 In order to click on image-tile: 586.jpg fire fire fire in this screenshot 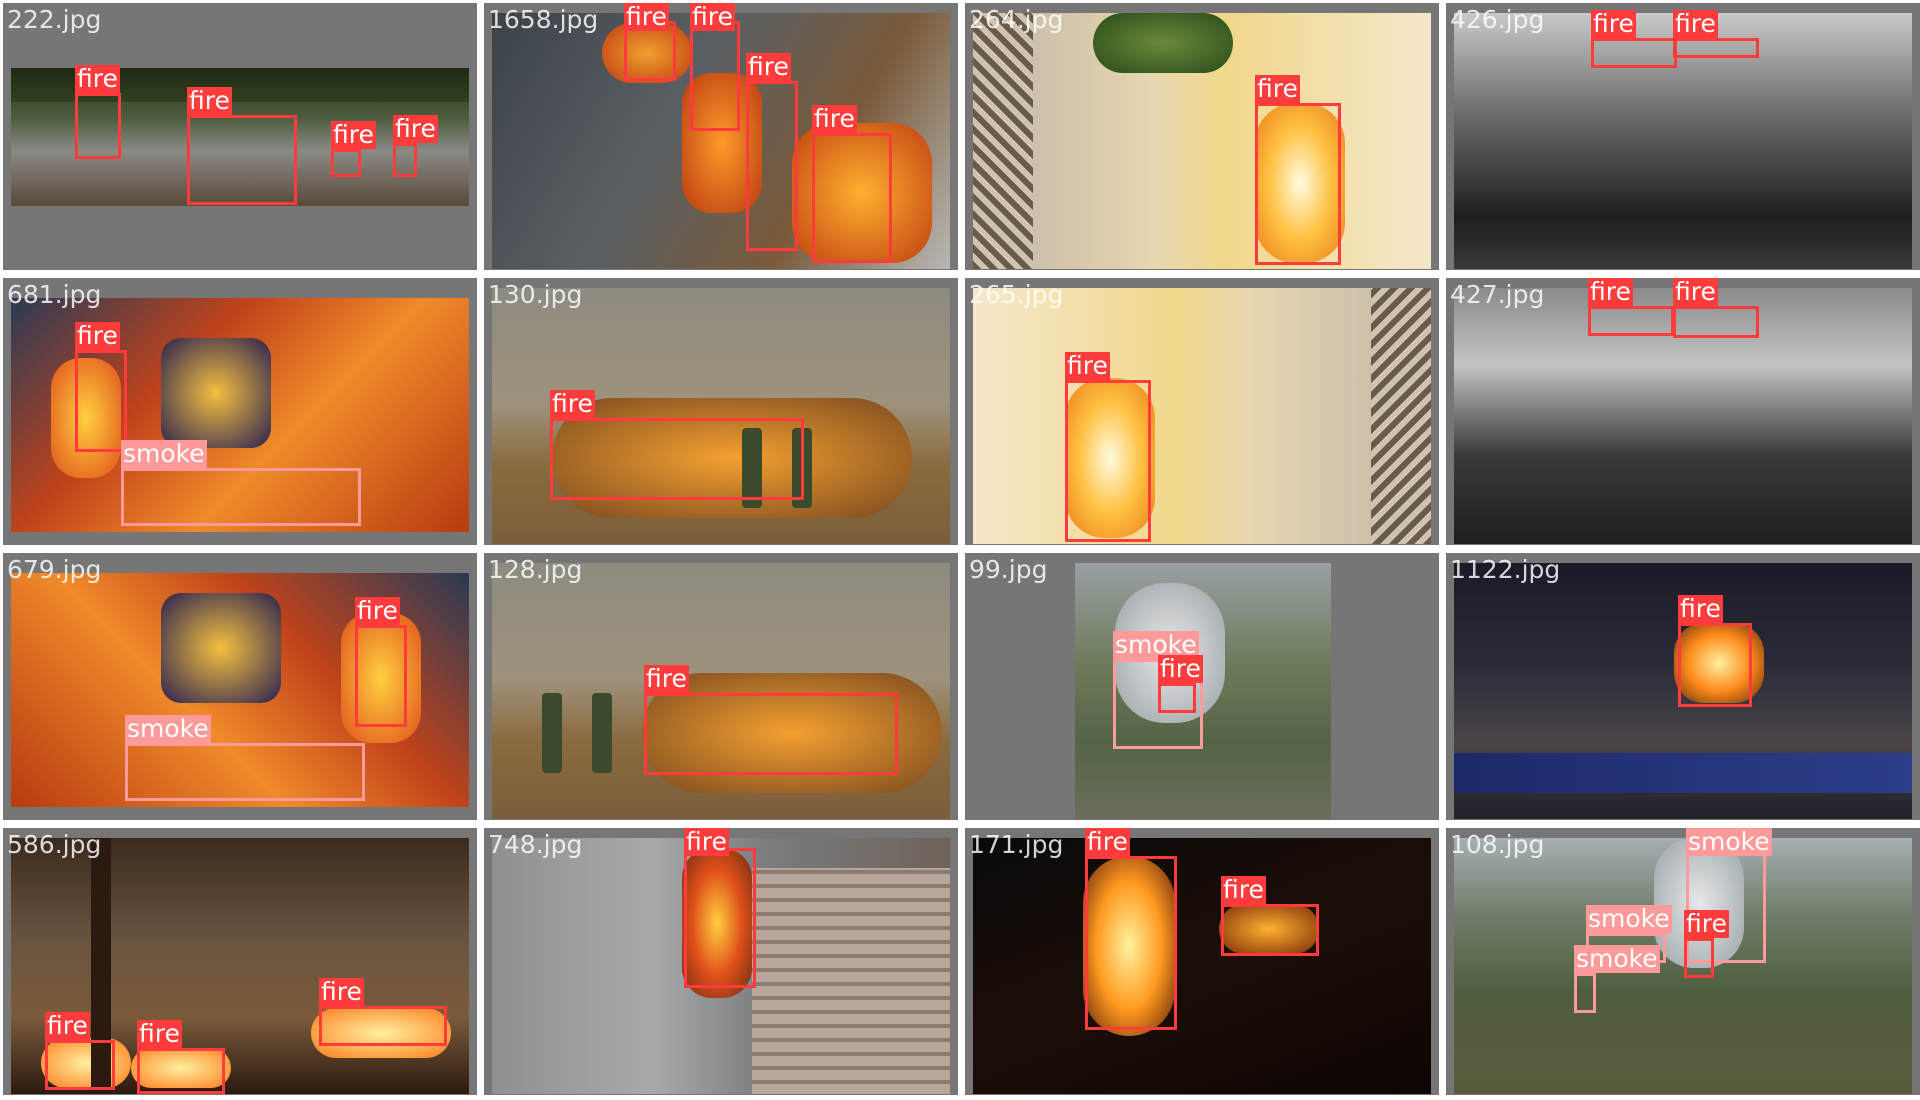, I will do `click(240, 961)`.